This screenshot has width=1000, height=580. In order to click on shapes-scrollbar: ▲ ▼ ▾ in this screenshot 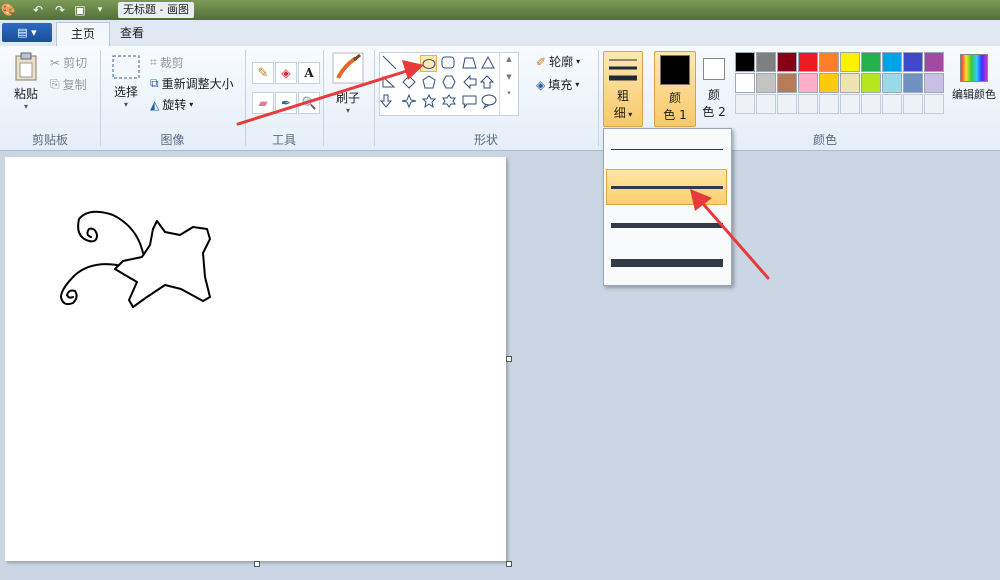, I will do `click(508, 84)`.